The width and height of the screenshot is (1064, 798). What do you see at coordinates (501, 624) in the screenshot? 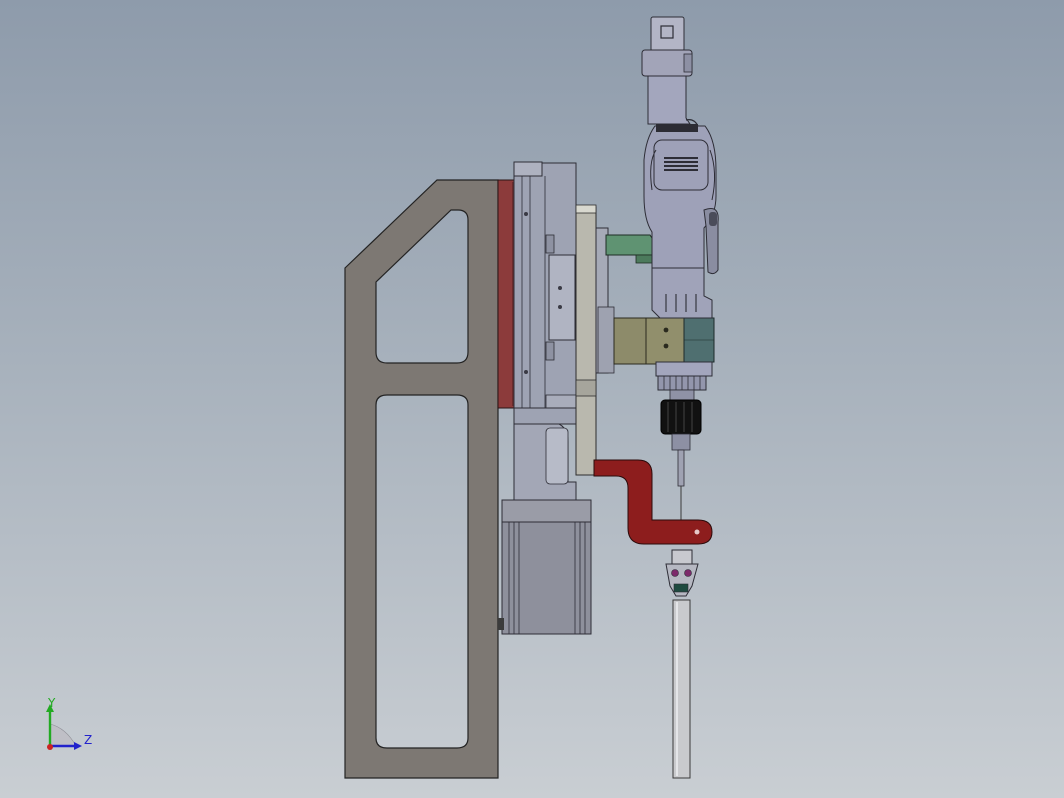
I see `motor-bolt` at bounding box center [501, 624].